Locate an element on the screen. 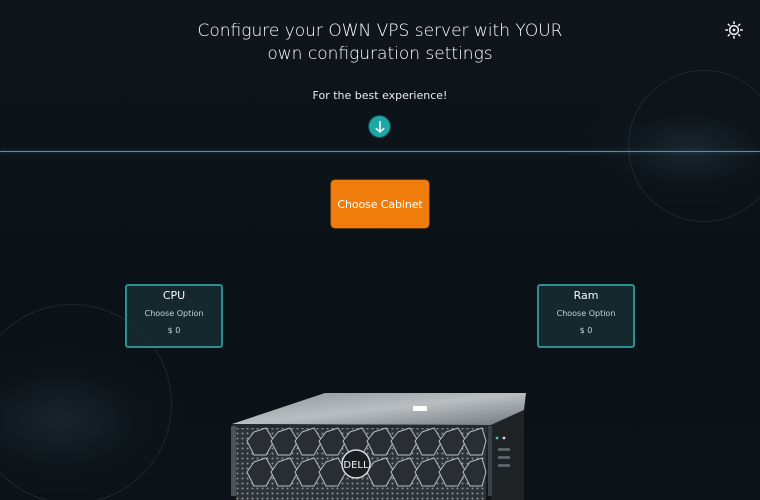  ram-price: $ 0 is located at coordinates (586, 330).